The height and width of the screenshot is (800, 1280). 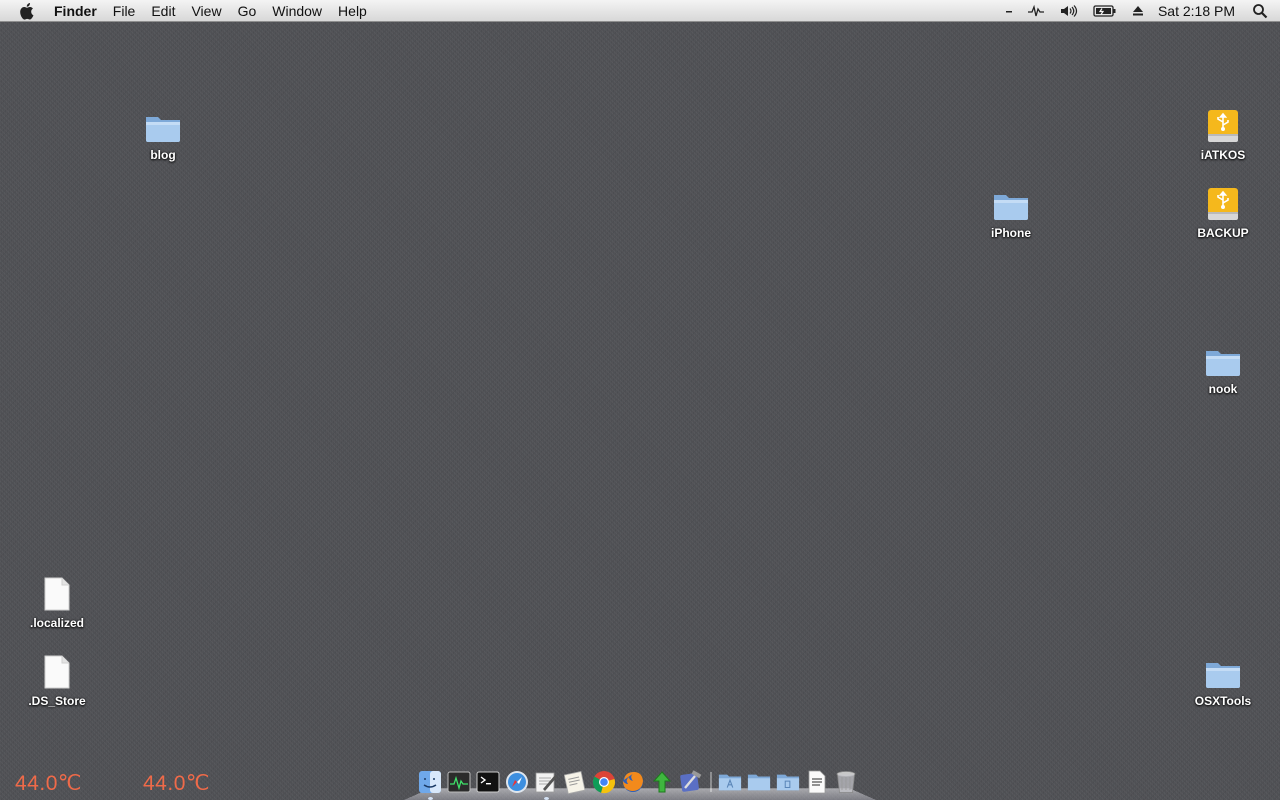 I want to click on applications-stack-icon, so click(x=730, y=782).